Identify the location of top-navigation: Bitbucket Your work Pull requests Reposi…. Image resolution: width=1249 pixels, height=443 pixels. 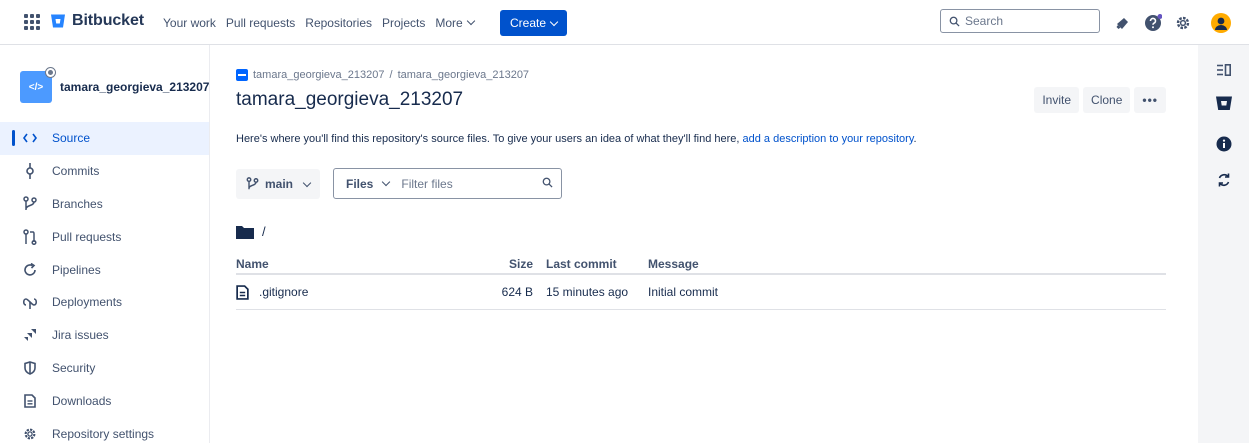
(624, 22).